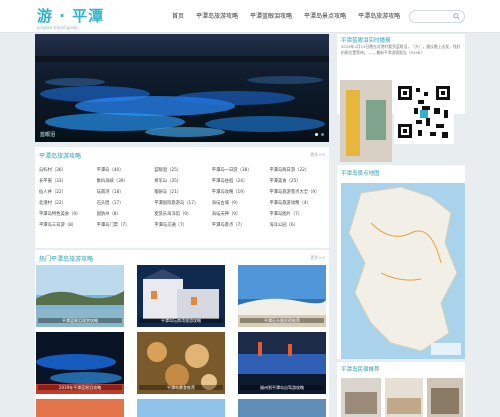 The width and height of the screenshot is (500, 417). What do you see at coordinates (379, 17) in the screenshot?
I see `nav-item-travel: 平潭岛旅游攻略` at bounding box center [379, 17].